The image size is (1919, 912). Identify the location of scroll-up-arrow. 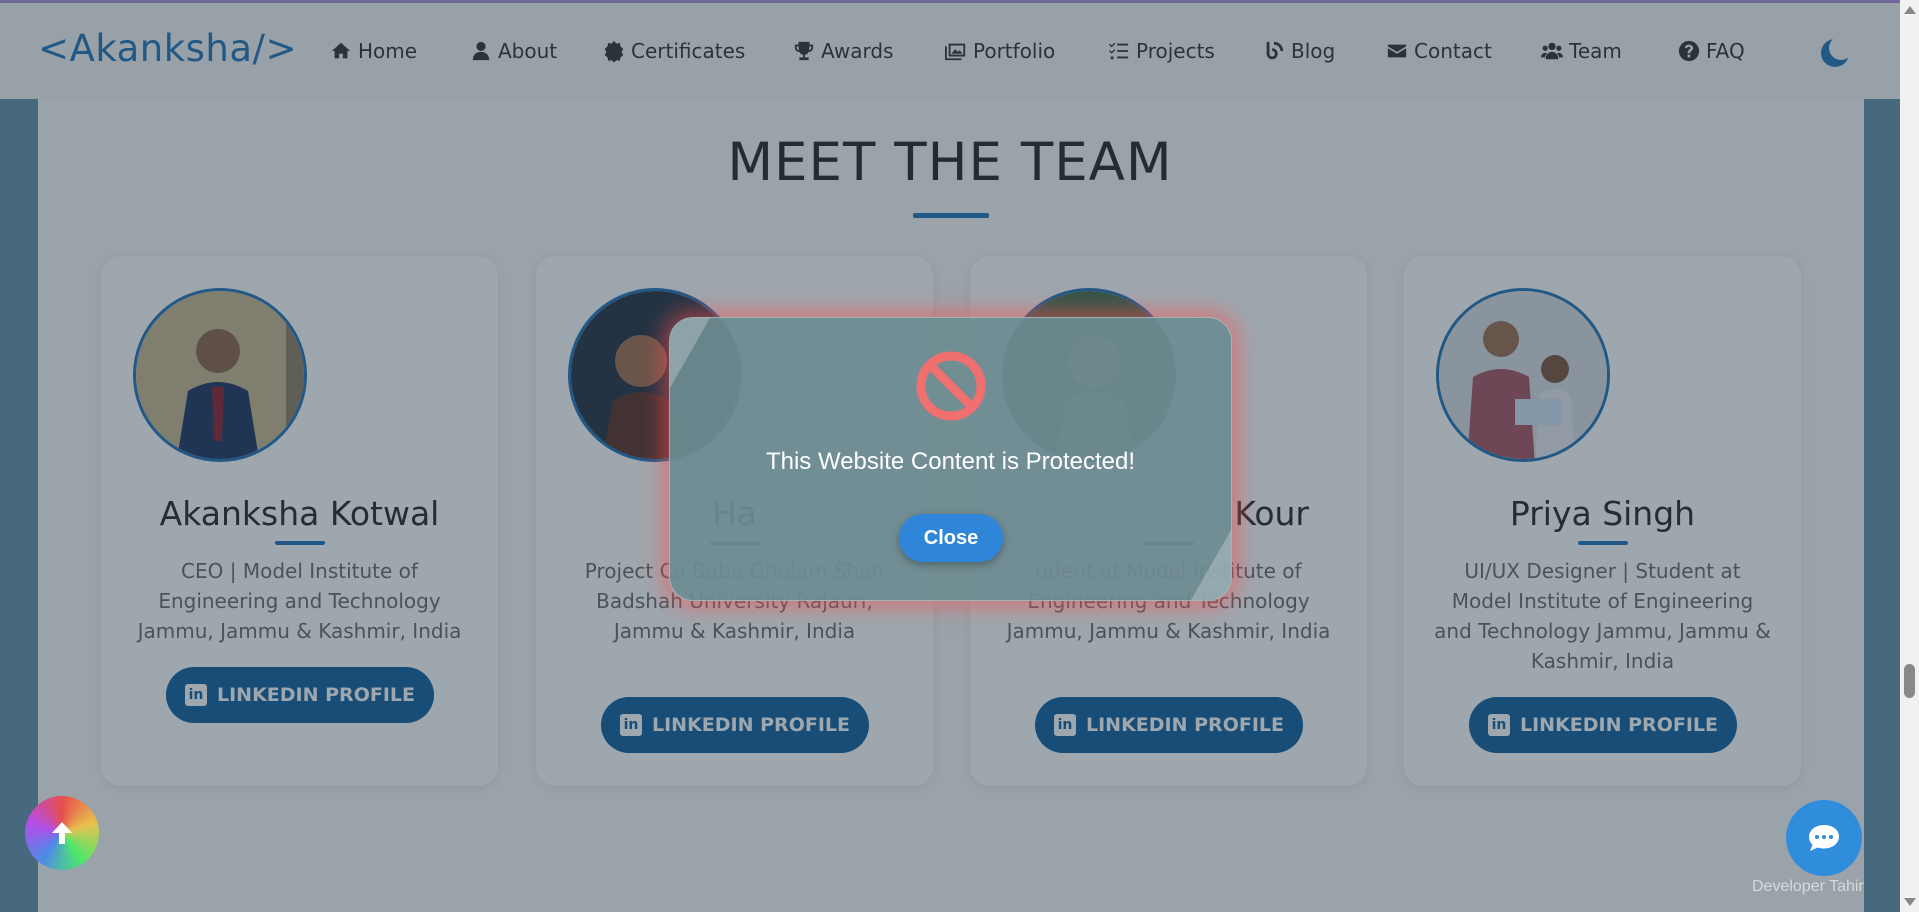
(1910, 10).